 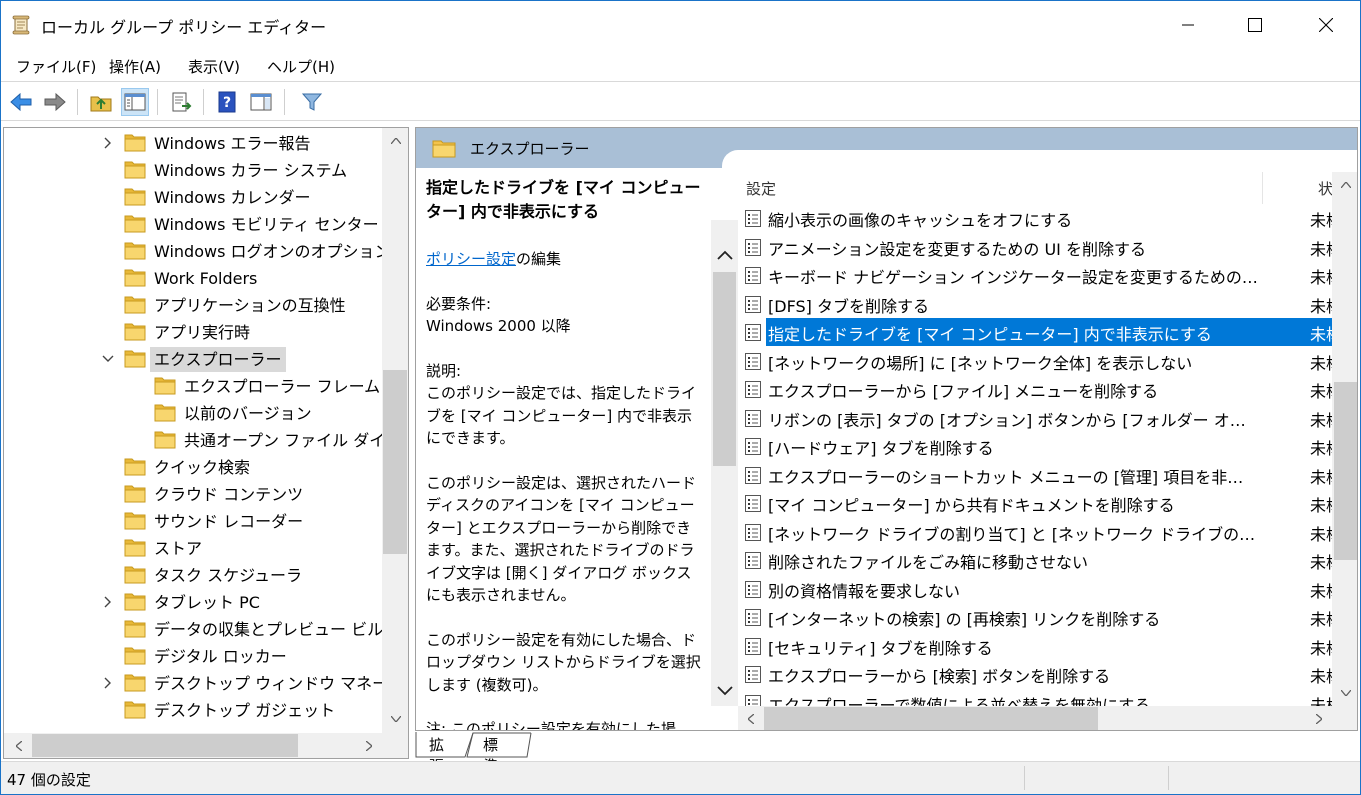 What do you see at coordinates (193, 197) in the screenshot?
I see `tree-item: Windows カレンダー` at bounding box center [193, 197].